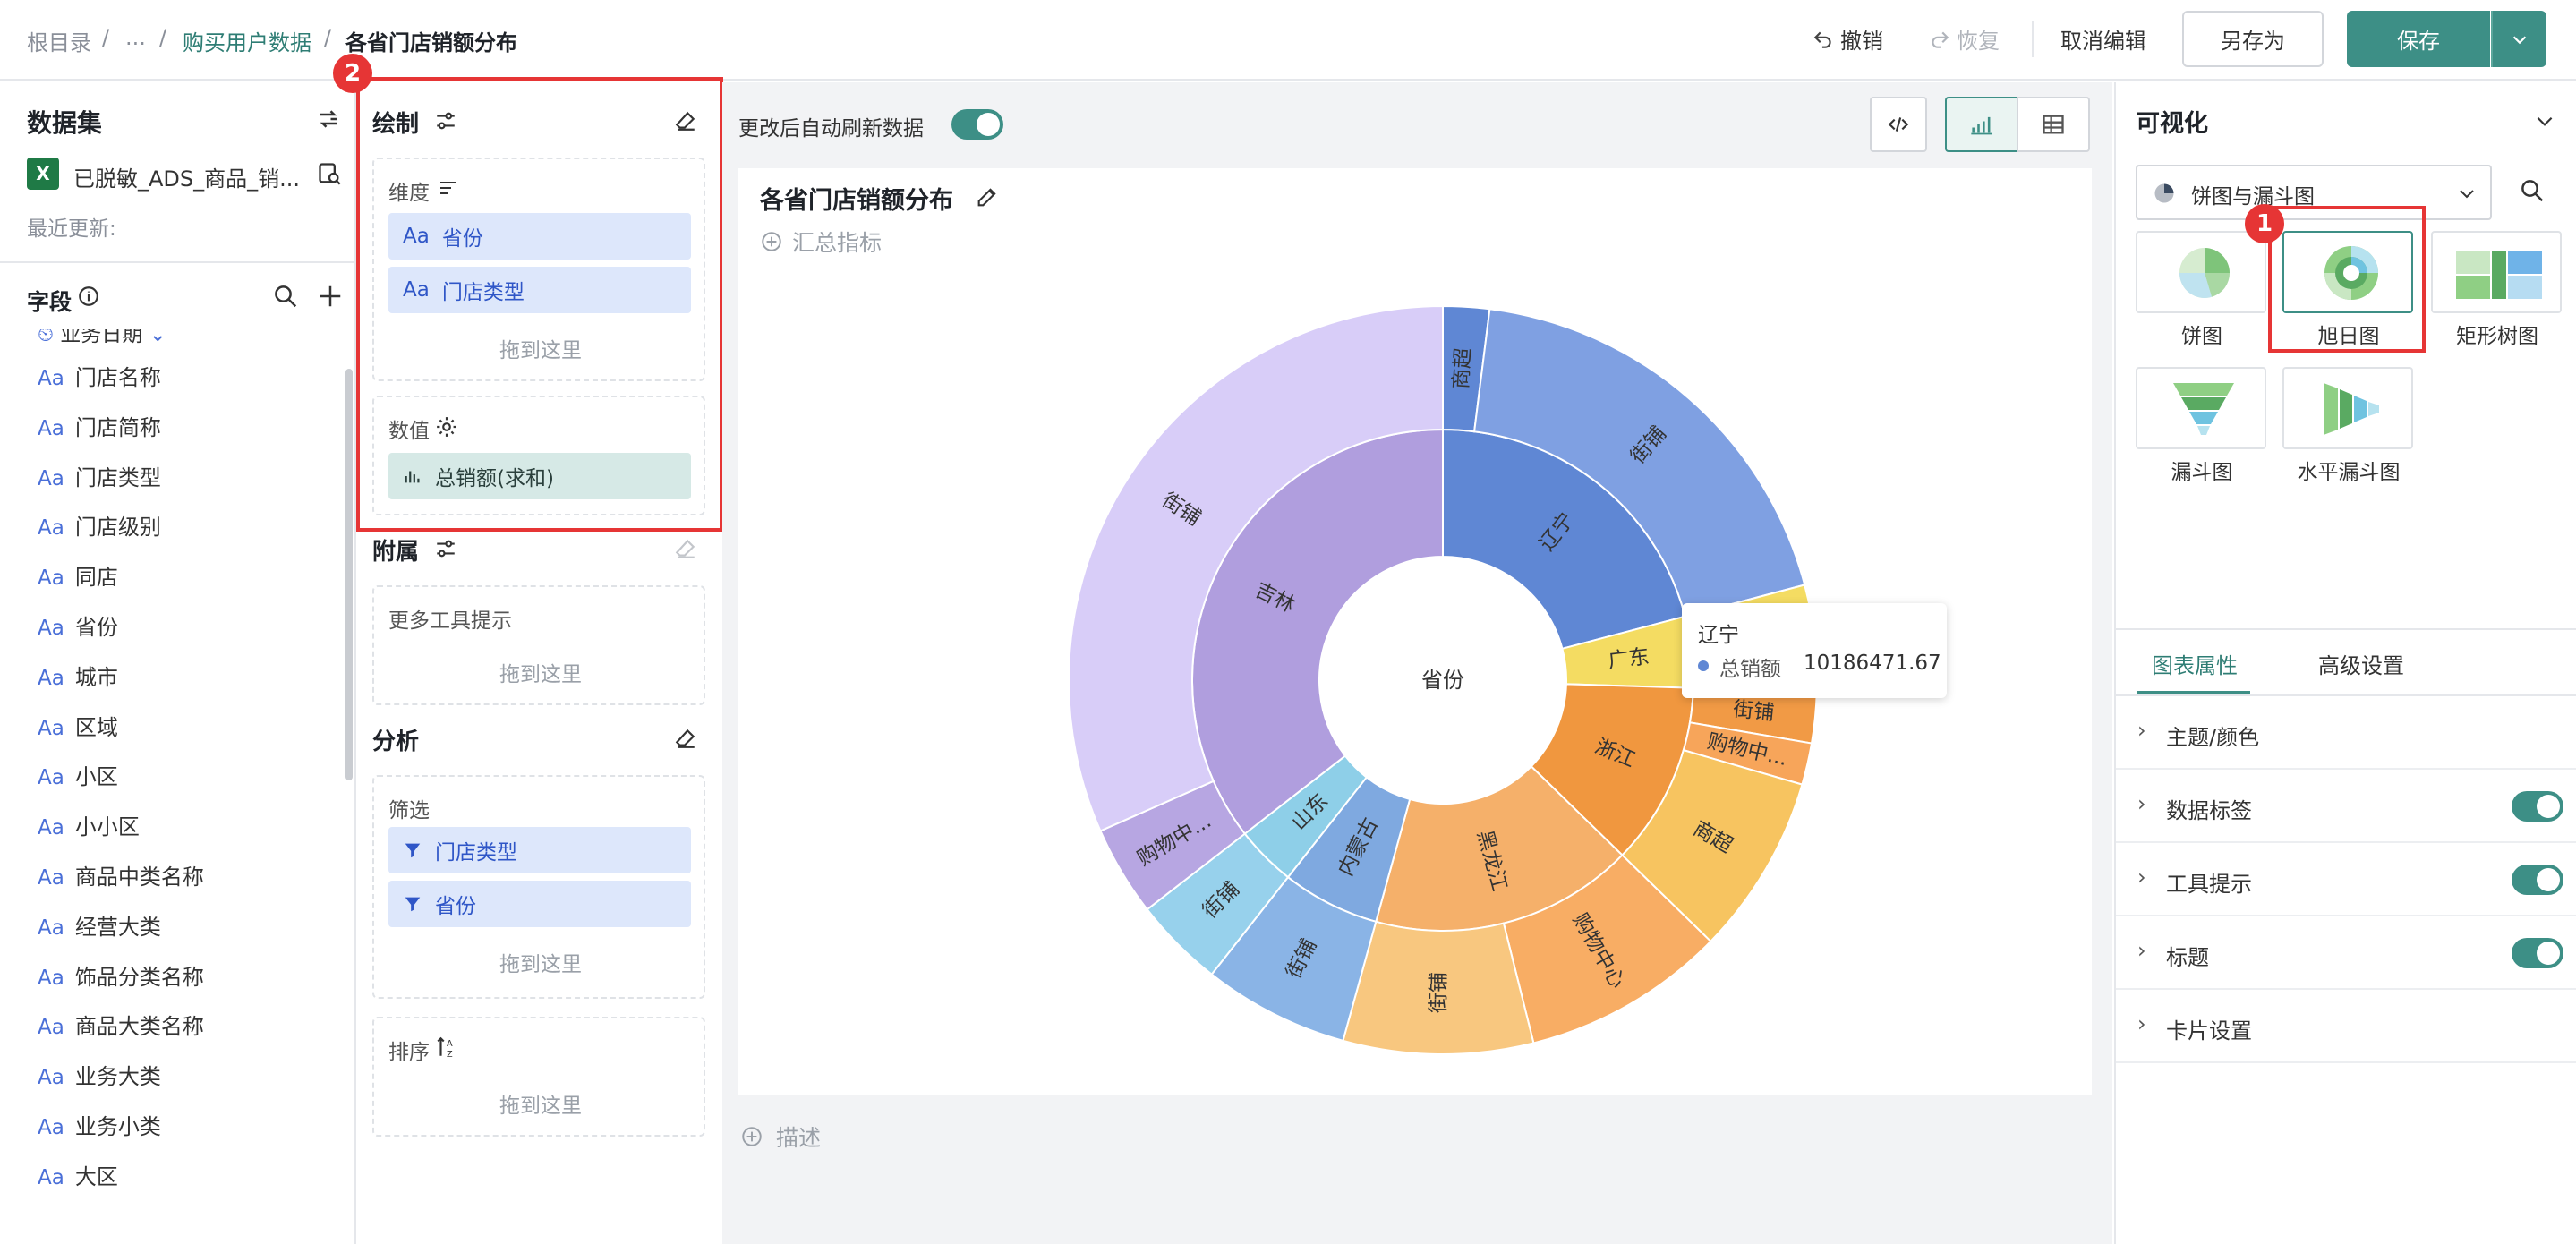 The height and width of the screenshot is (1244, 2576). What do you see at coordinates (799, 1138) in the screenshot?
I see `describe-label: 描述` at bounding box center [799, 1138].